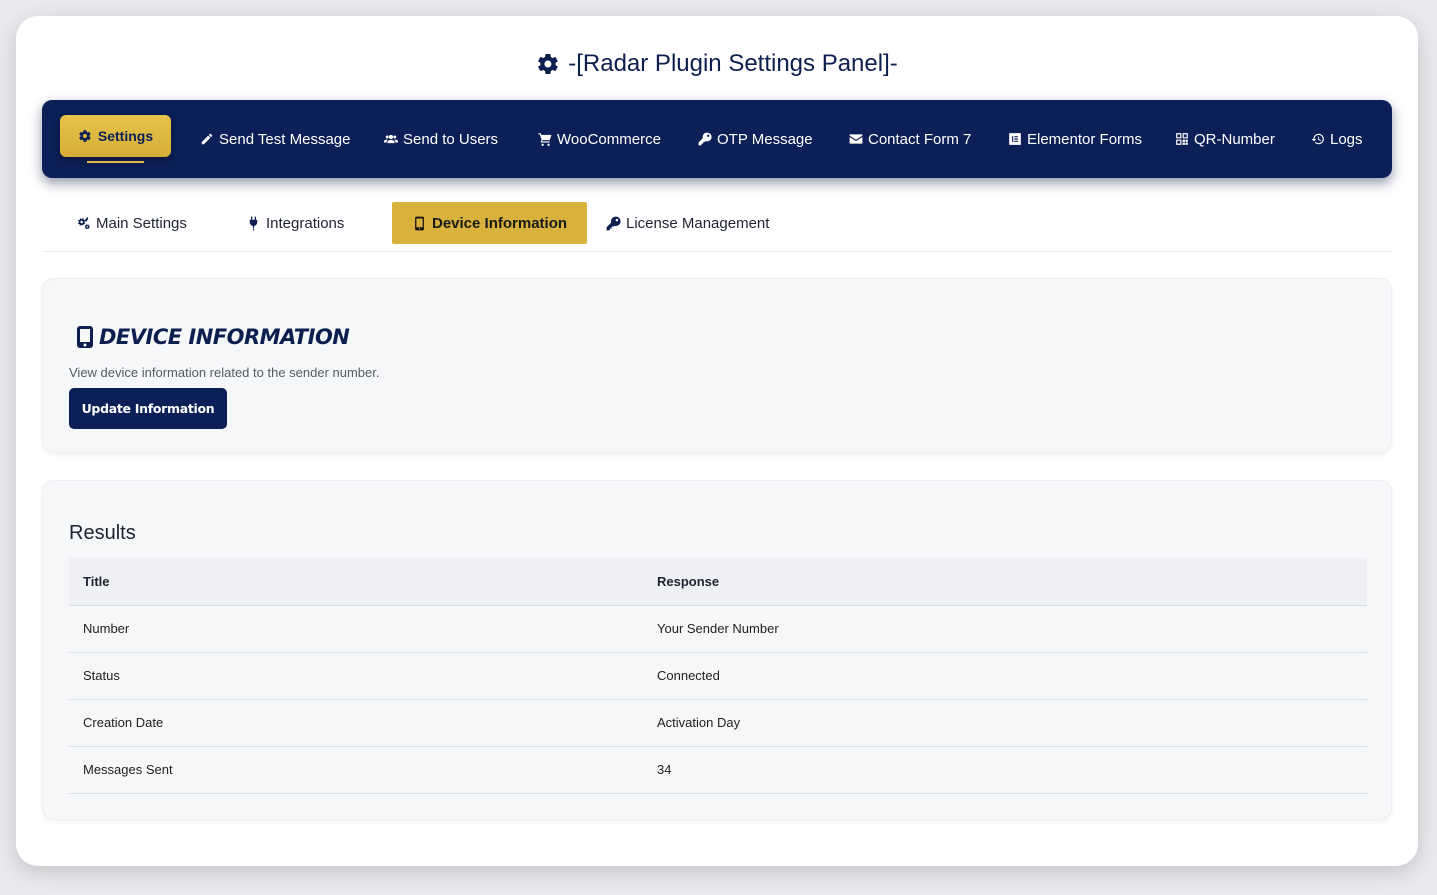 The height and width of the screenshot is (895, 1437). What do you see at coordinates (1182, 139) in the screenshot?
I see `qrcode-icon` at bounding box center [1182, 139].